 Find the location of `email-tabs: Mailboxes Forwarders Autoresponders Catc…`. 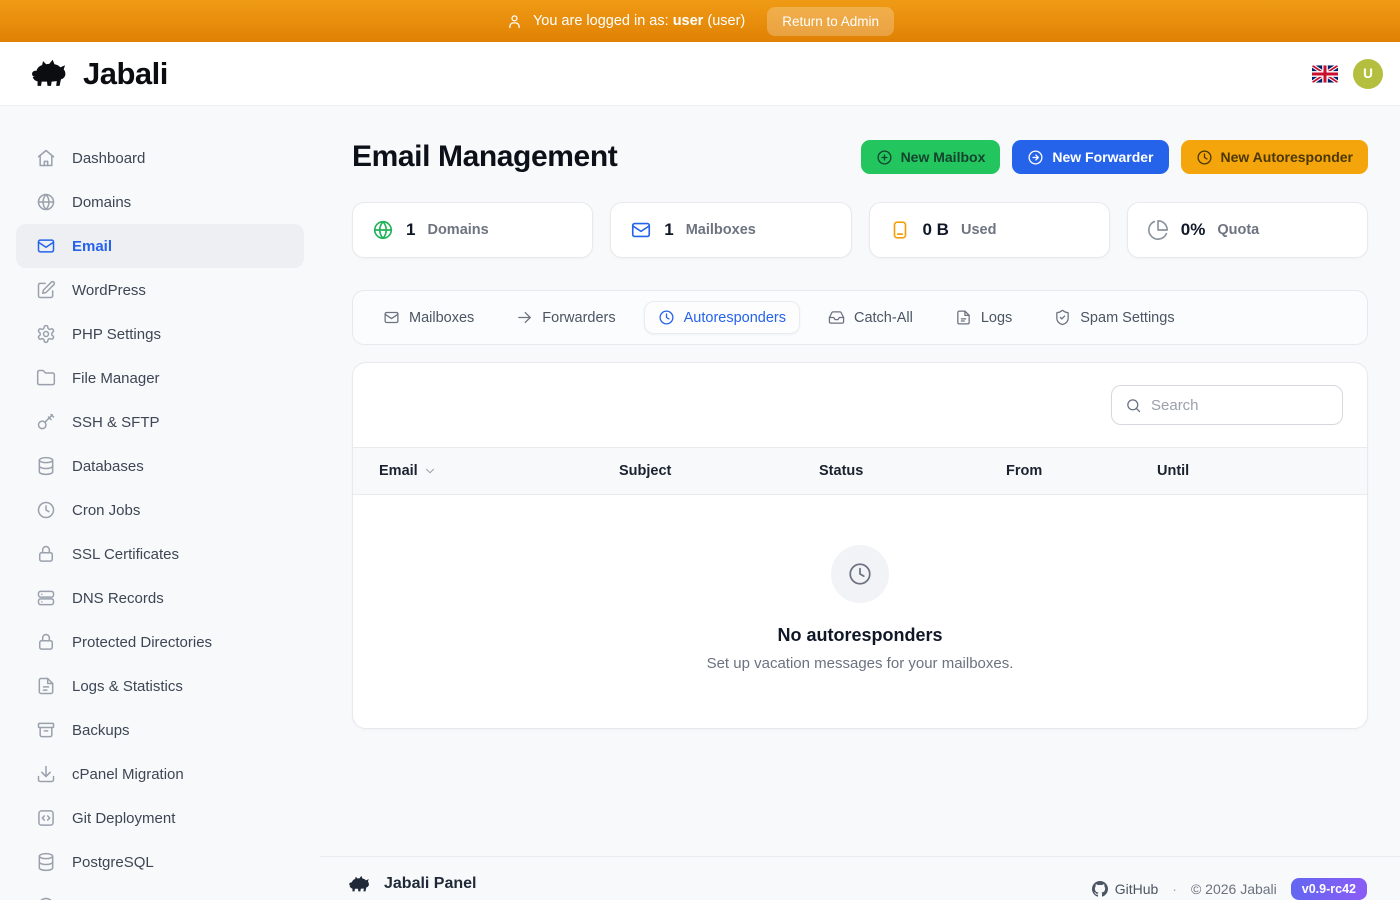

email-tabs: Mailboxes Forwarders Autoresponders Catc… is located at coordinates (860, 317).